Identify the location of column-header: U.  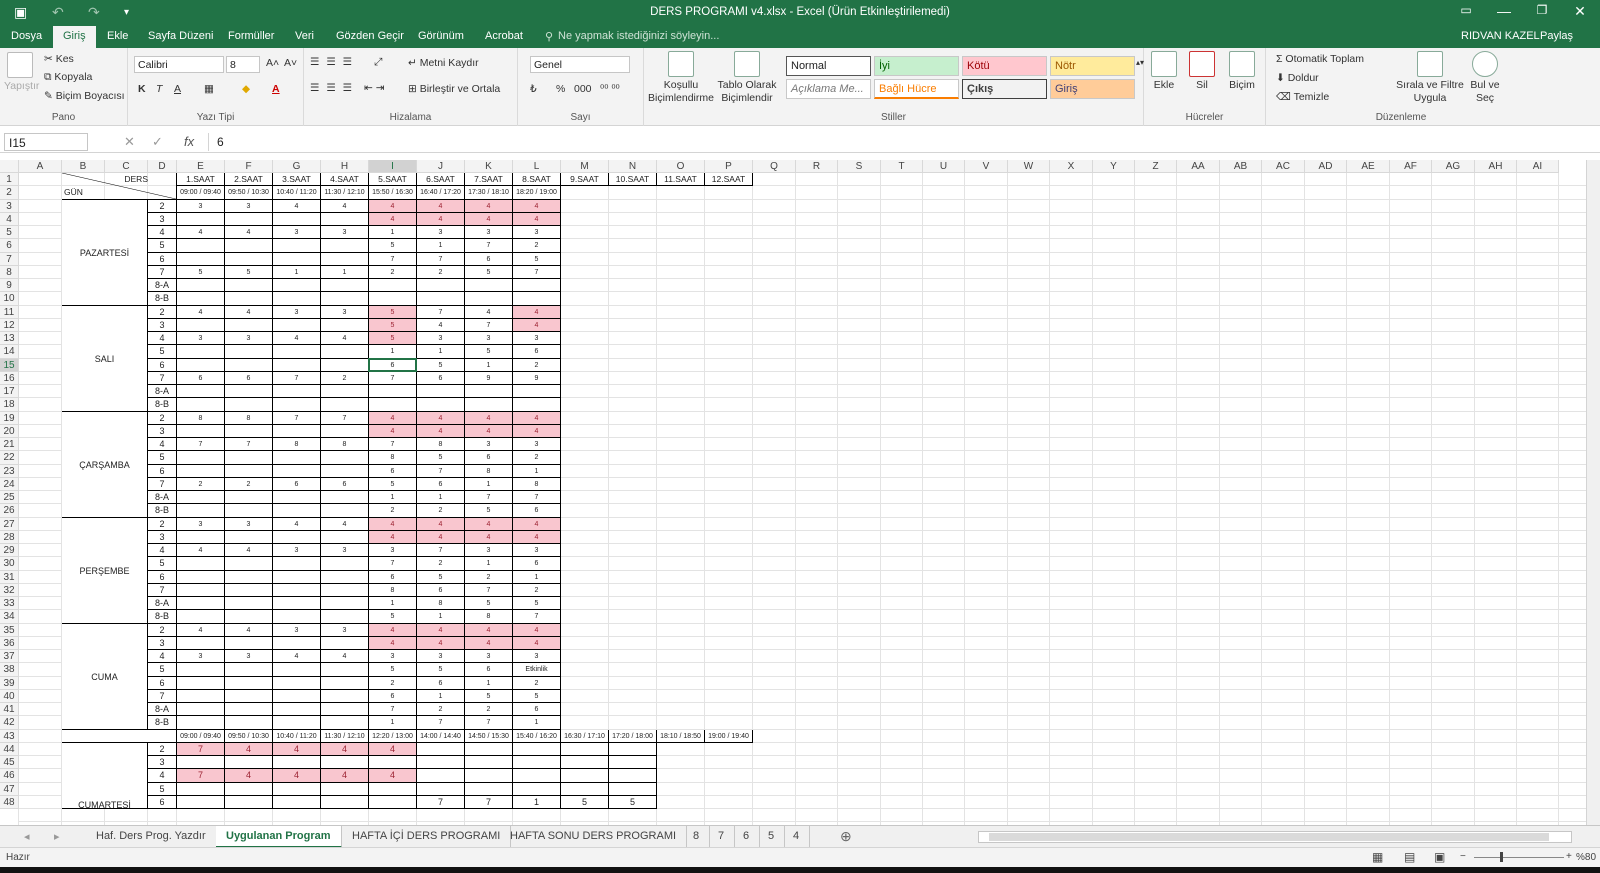
(944, 166).